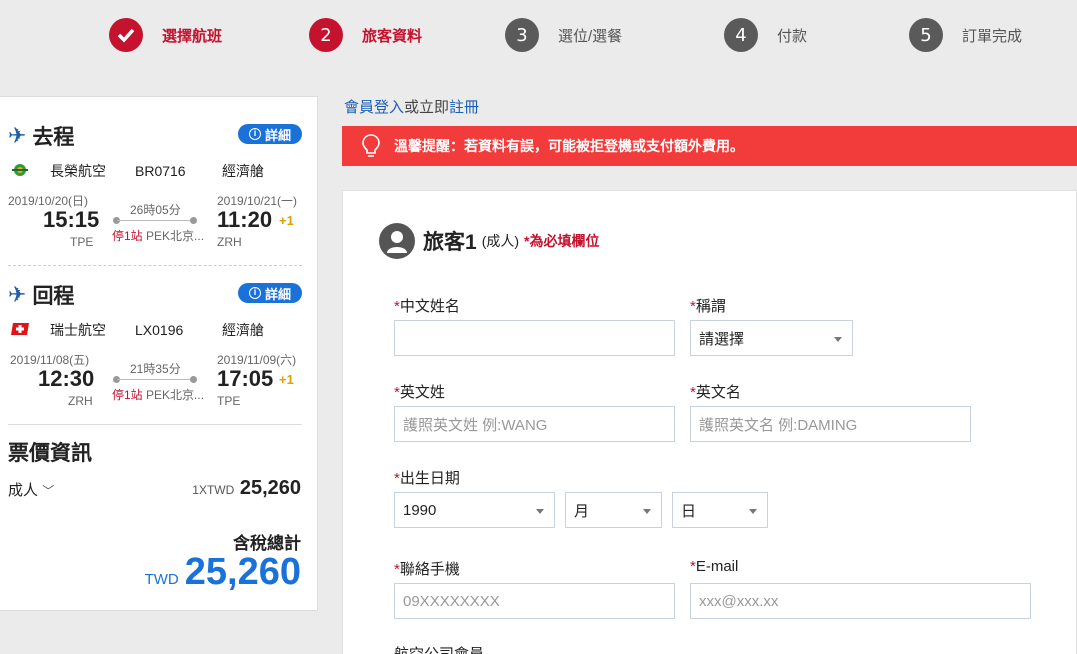 The height and width of the screenshot is (654, 1077). Describe the element at coordinates (717, 566) in the screenshot. I see `label-text: E-mail` at that location.